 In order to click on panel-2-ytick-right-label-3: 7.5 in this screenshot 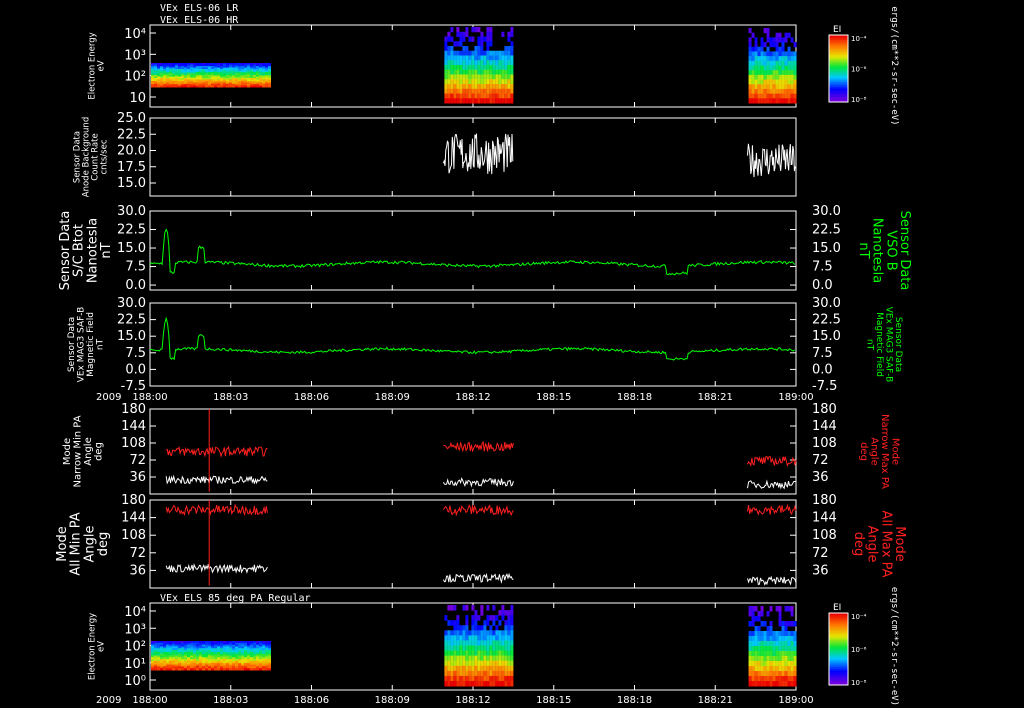, I will do `click(822, 267)`.